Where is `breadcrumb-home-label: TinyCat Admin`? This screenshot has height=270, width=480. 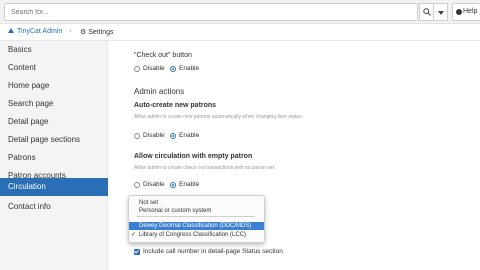 breadcrumb-home-label: TinyCat Admin is located at coordinates (40, 31).